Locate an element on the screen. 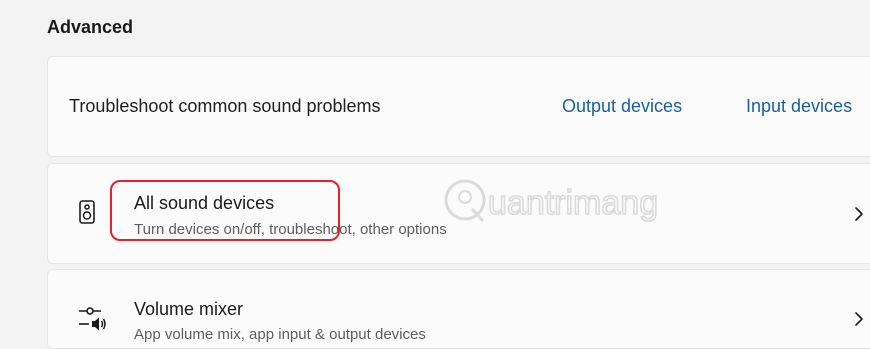 The height and width of the screenshot is (349, 870). row-title: Volume mixer is located at coordinates (189, 309).